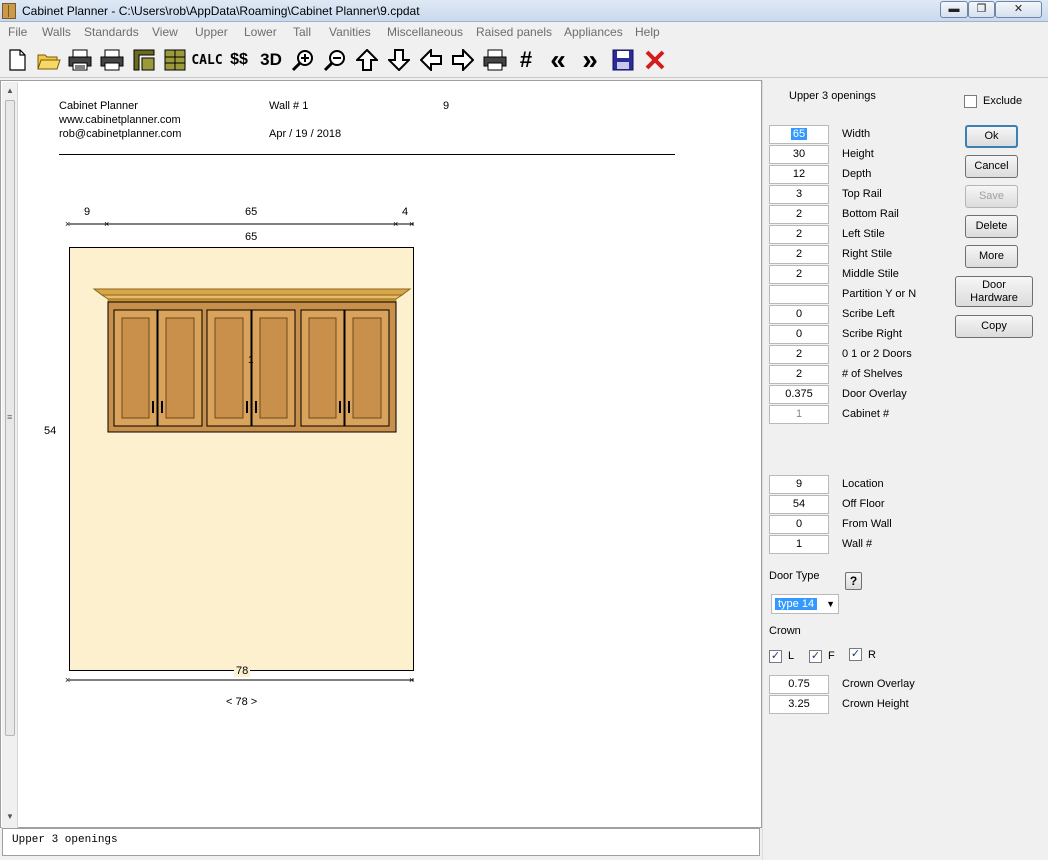 The height and width of the screenshot is (860, 1048). What do you see at coordinates (981, 9) in the screenshot?
I see `maximize-button: ❐` at bounding box center [981, 9].